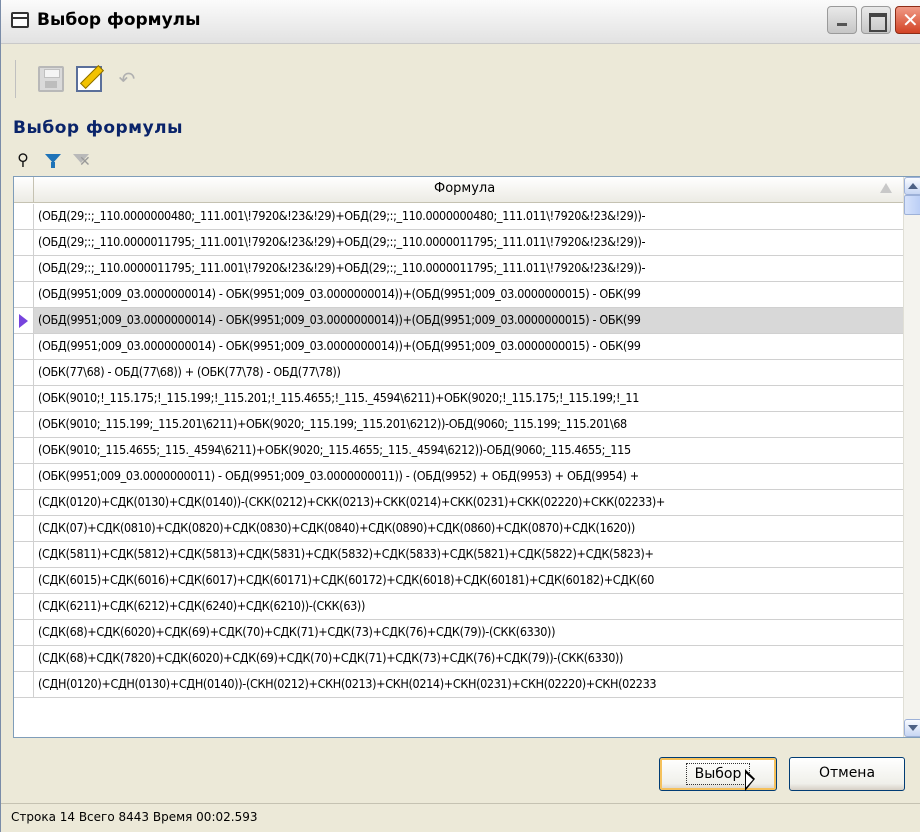 The image size is (920, 832). Describe the element at coordinates (876, 20) in the screenshot. I see `maximize-button` at that location.